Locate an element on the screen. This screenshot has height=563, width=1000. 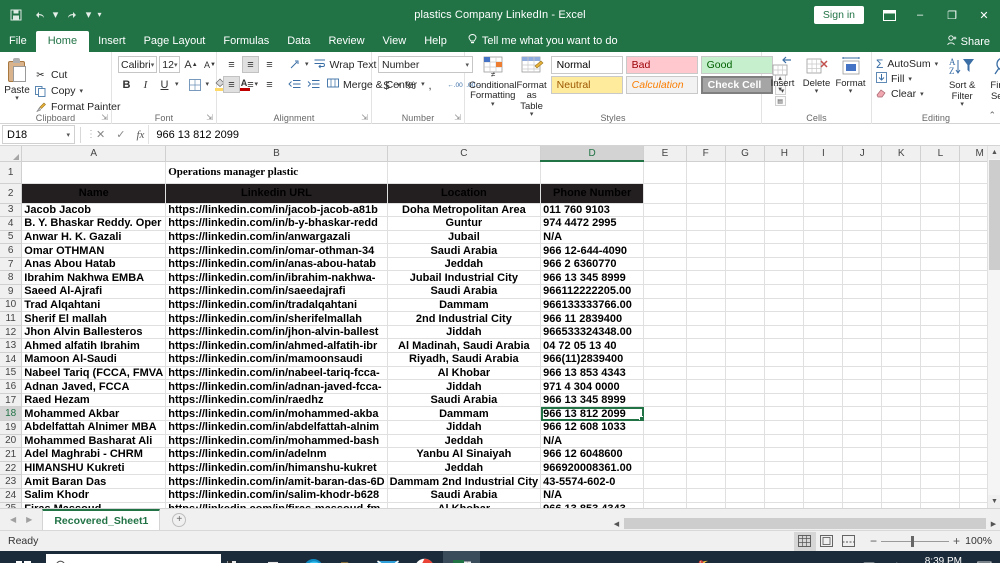
cell-i23 is located at coordinates (823, 481).